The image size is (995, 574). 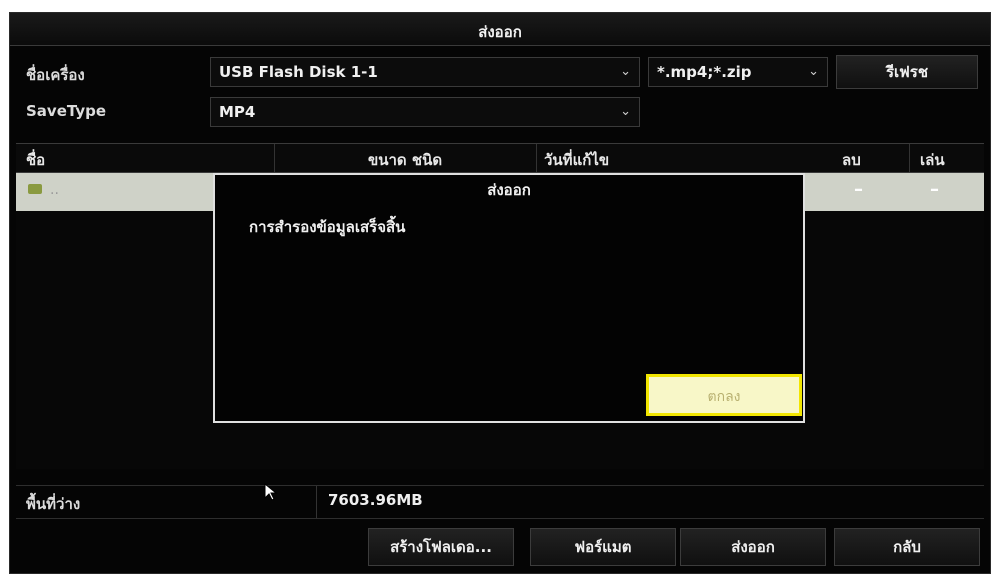 I want to click on column-size-type: ขนาด ชนิด, so click(x=405, y=160).